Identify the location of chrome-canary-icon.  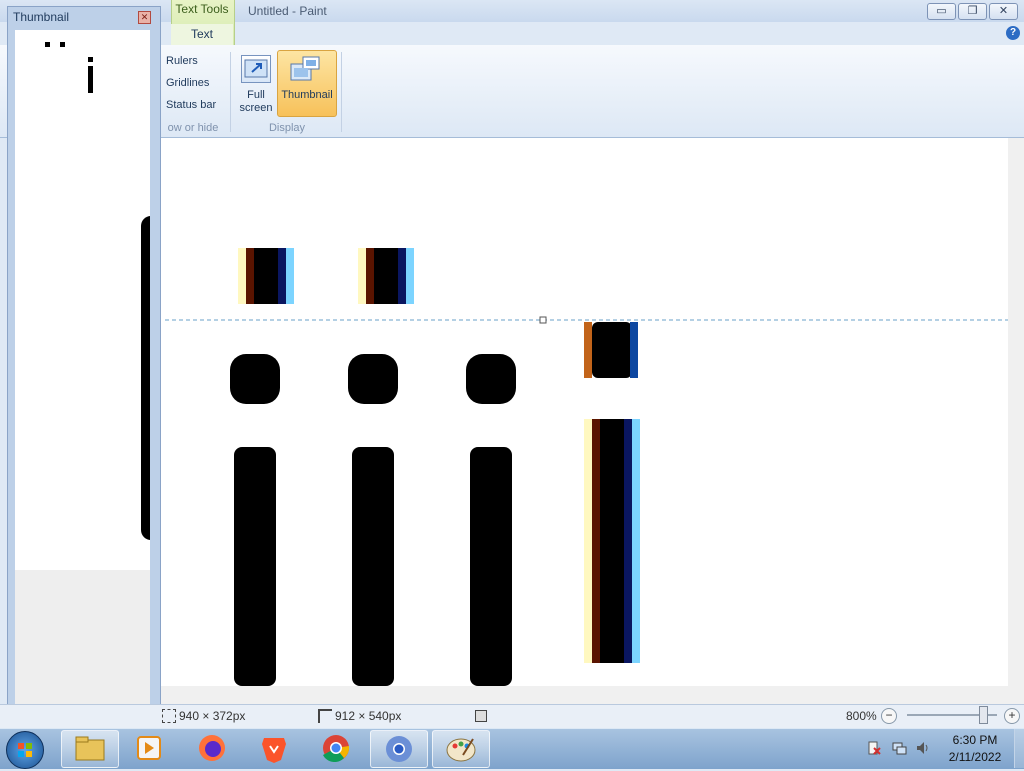
(399, 749).